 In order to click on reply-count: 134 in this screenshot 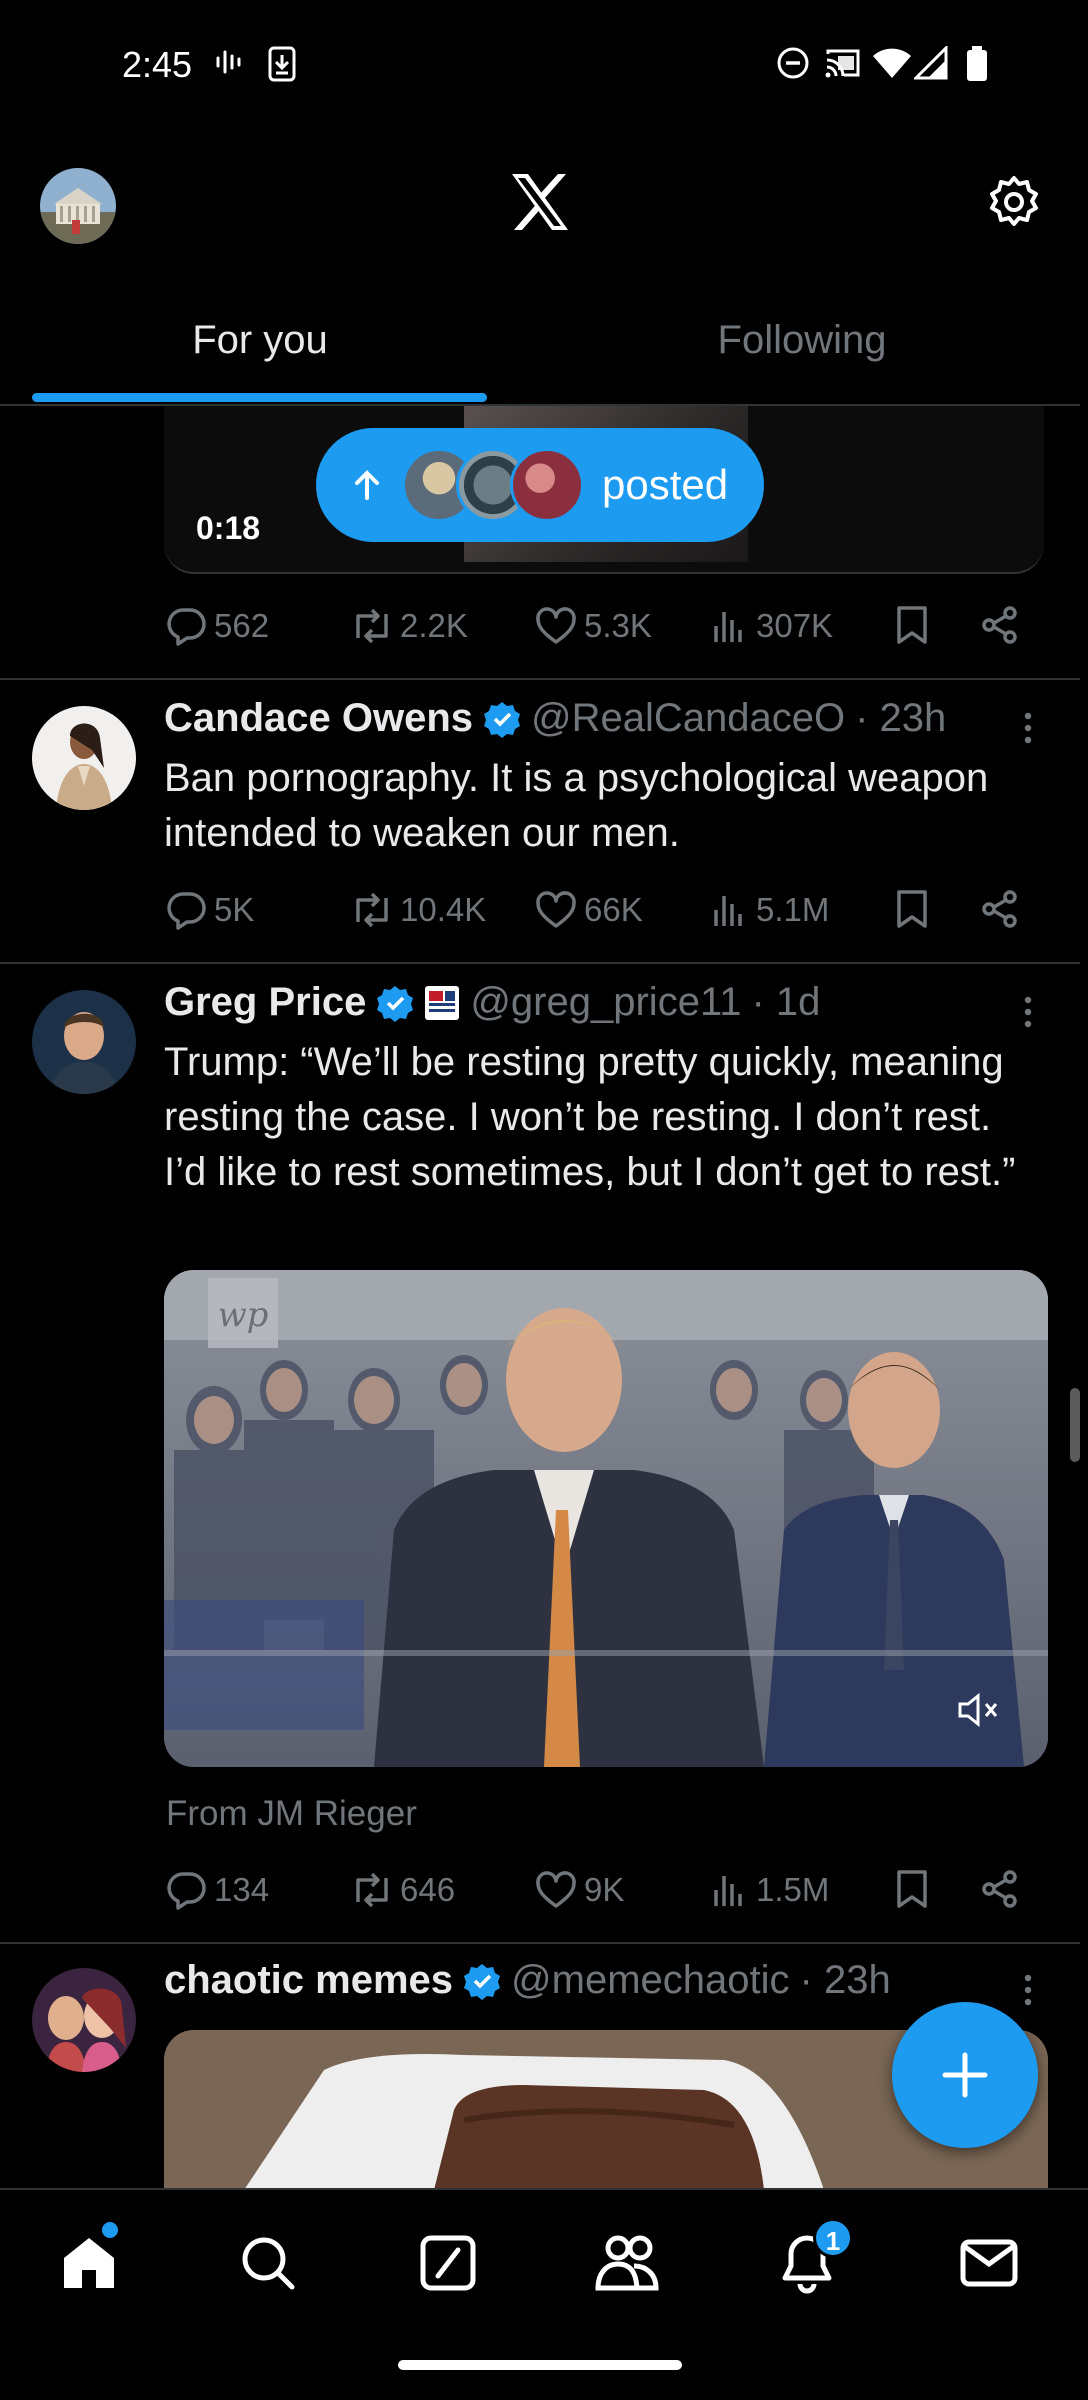, I will do `click(242, 1889)`.